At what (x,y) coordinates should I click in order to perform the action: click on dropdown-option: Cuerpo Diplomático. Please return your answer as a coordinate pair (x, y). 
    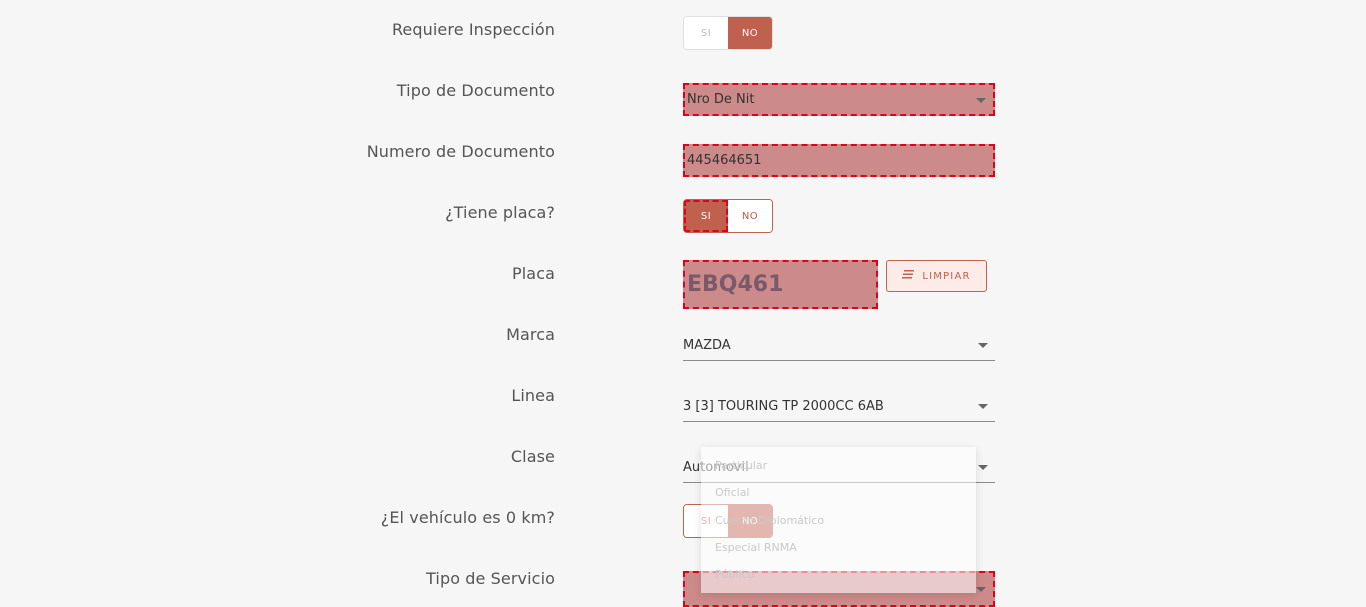
    Looking at the image, I should click on (769, 520).